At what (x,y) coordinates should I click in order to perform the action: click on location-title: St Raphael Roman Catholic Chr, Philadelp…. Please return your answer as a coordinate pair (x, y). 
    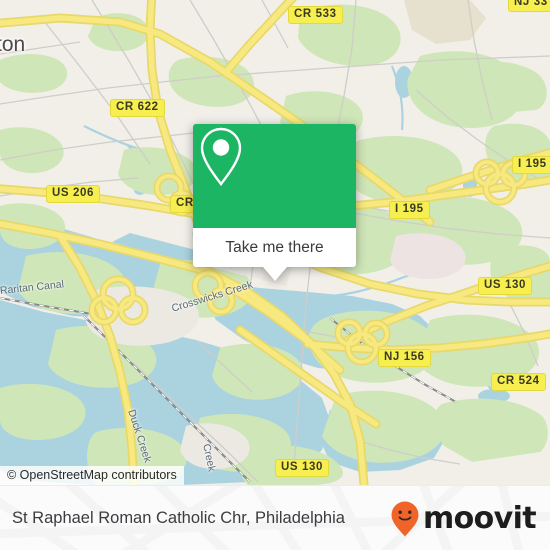
    Looking at the image, I should click on (178, 518).